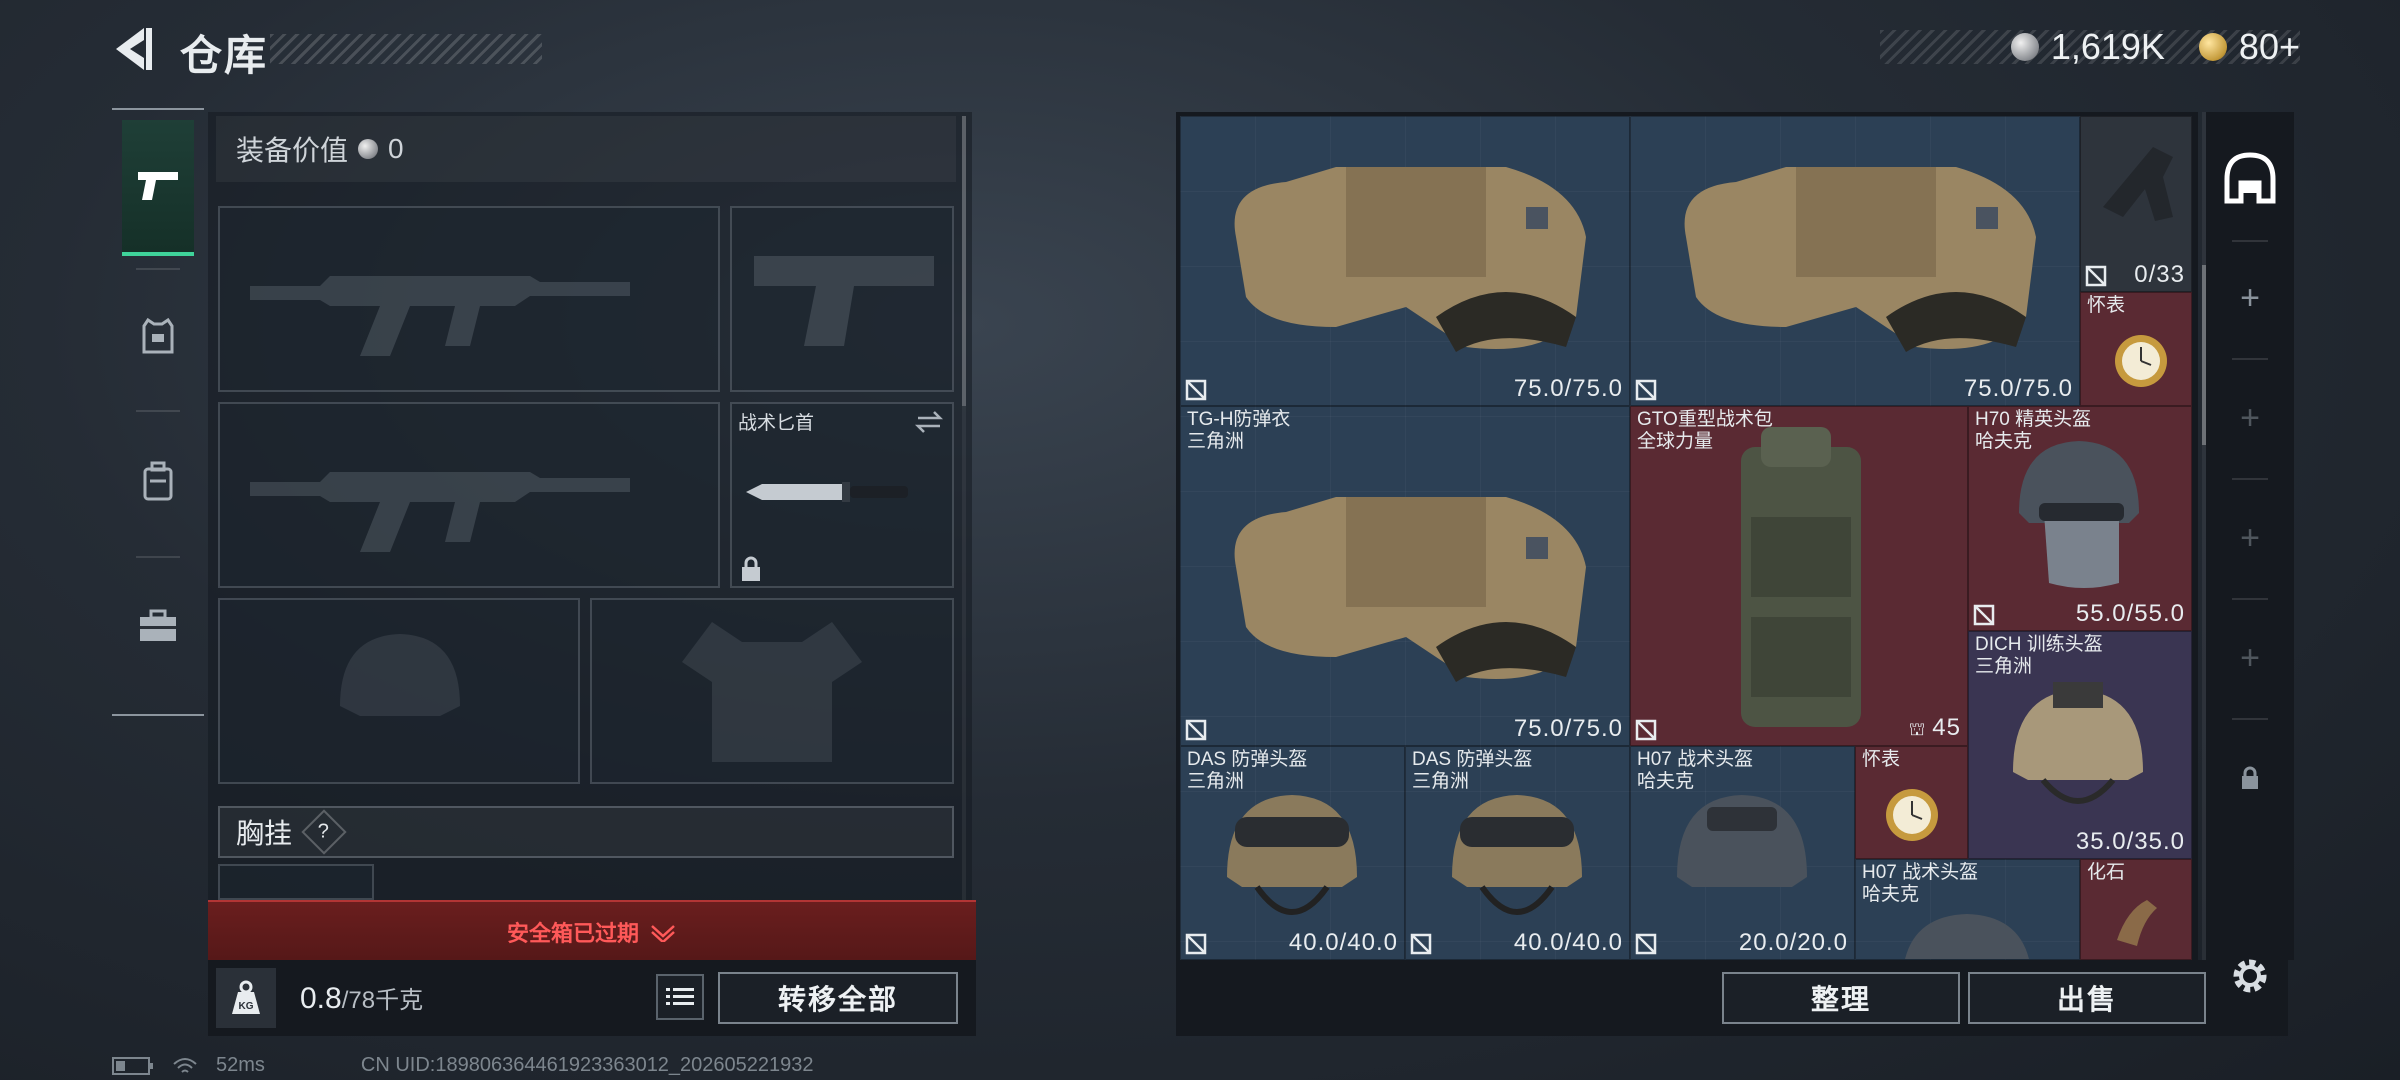 The height and width of the screenshot is (1080, 2400). What do you see at coordinates (406, 49) in the screenshot?
I see `title-decoration` at bounding box center [406, 49].